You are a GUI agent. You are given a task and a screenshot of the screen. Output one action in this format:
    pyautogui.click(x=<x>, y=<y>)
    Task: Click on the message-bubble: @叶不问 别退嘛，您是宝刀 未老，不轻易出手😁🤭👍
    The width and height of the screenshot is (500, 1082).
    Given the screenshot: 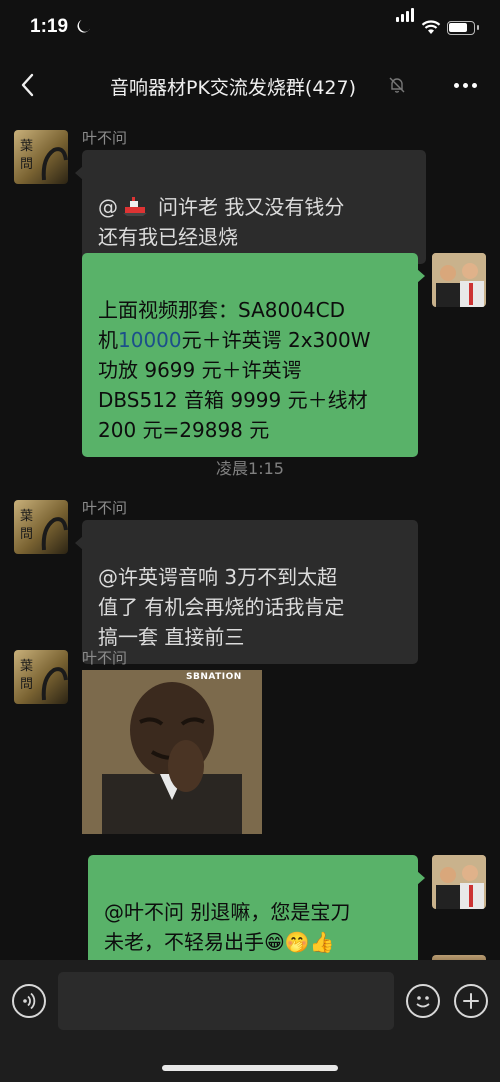 What is the action you would take?
    pyautogui.click(x=256, y=912)
    